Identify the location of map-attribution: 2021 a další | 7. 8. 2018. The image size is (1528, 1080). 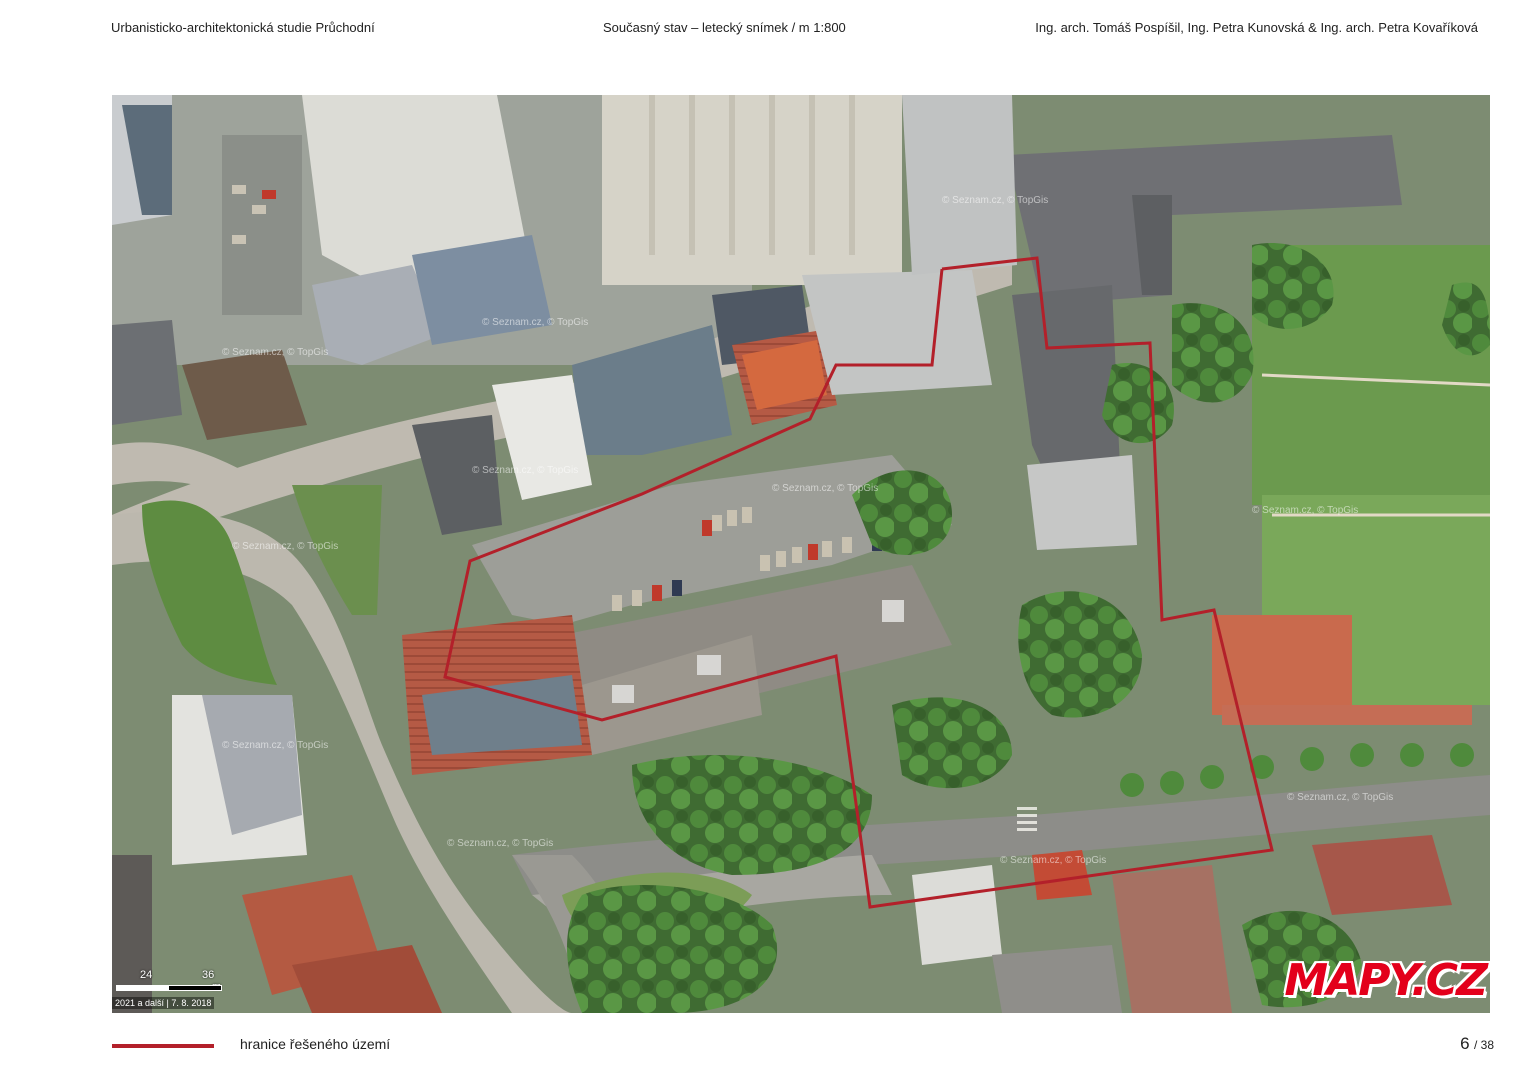
(163, 1003).